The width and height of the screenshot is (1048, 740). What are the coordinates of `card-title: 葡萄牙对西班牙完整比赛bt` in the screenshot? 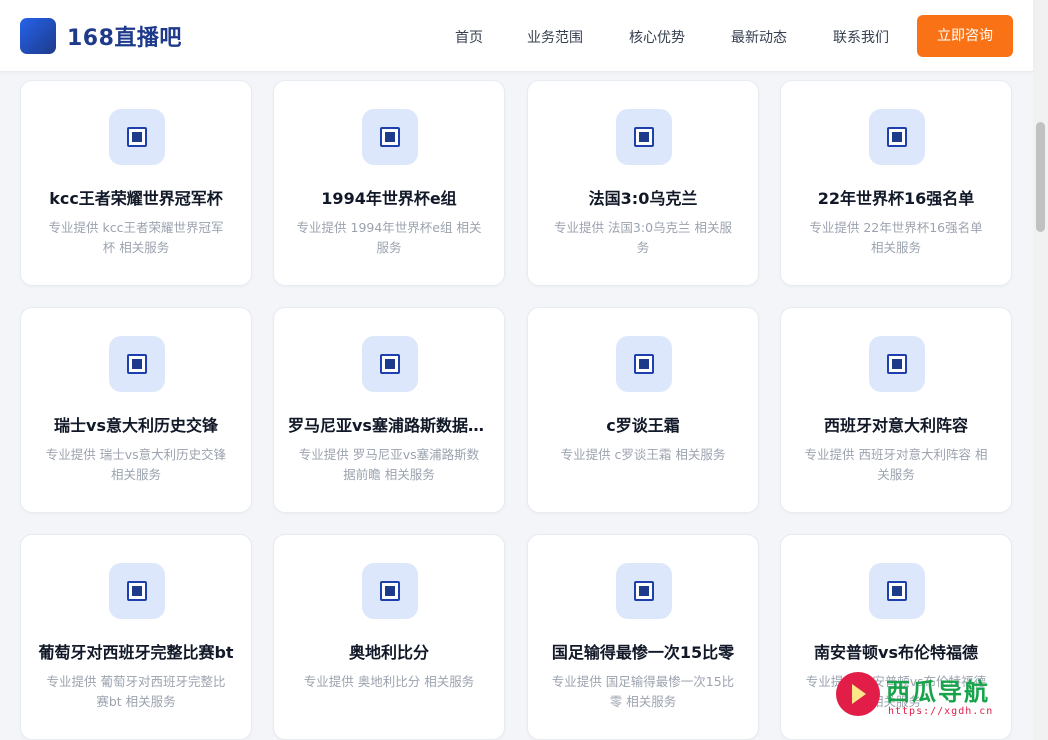 It's located at (136, 652).